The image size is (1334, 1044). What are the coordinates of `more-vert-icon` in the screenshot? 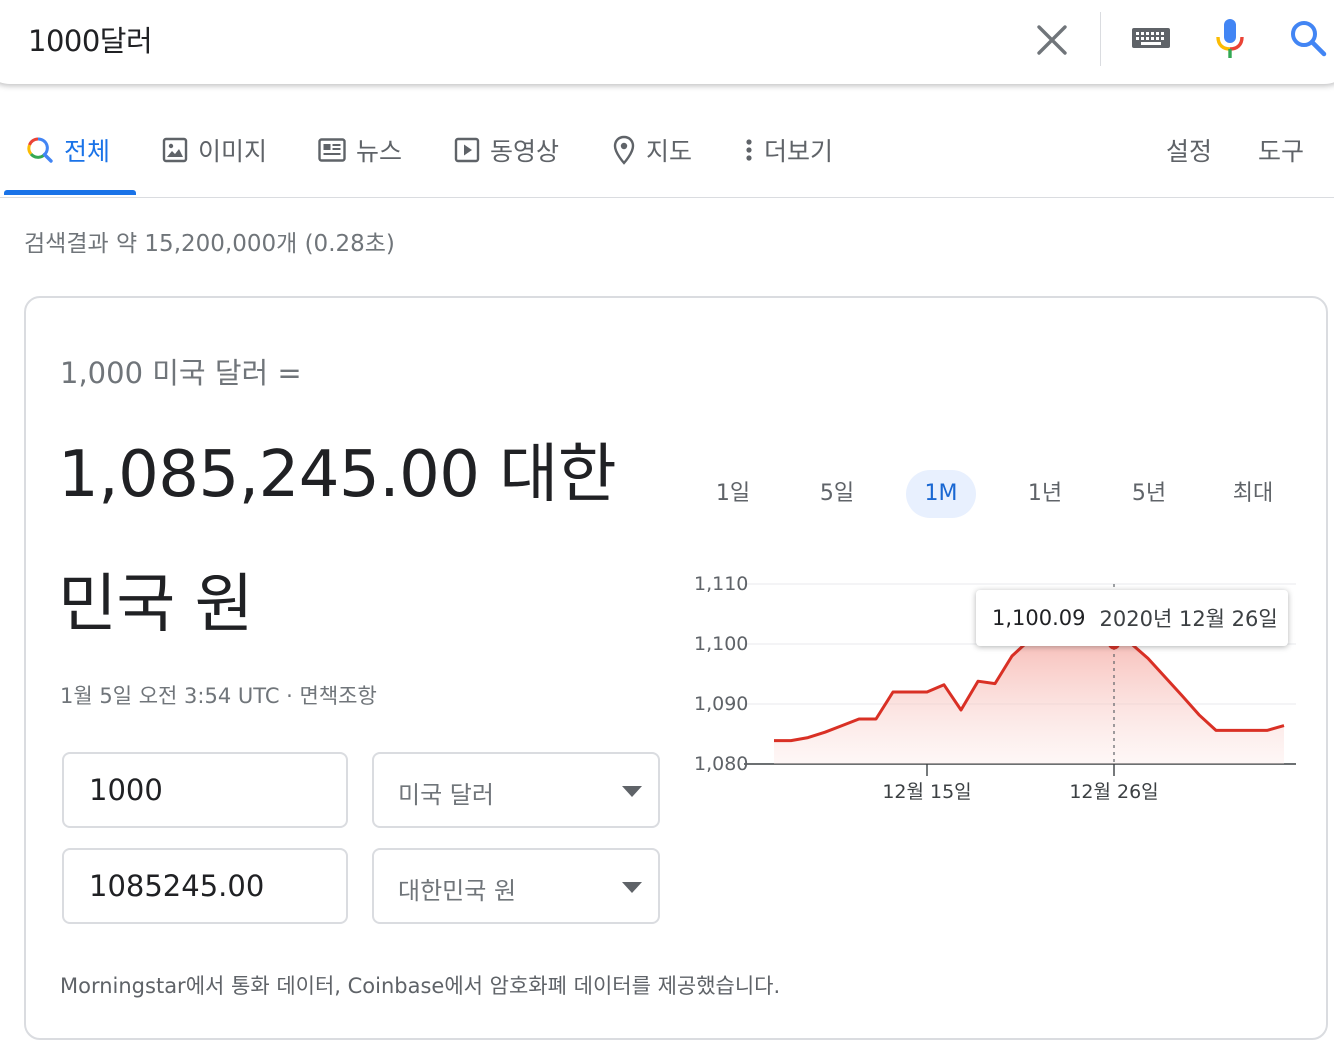 It's located at (749, 150).